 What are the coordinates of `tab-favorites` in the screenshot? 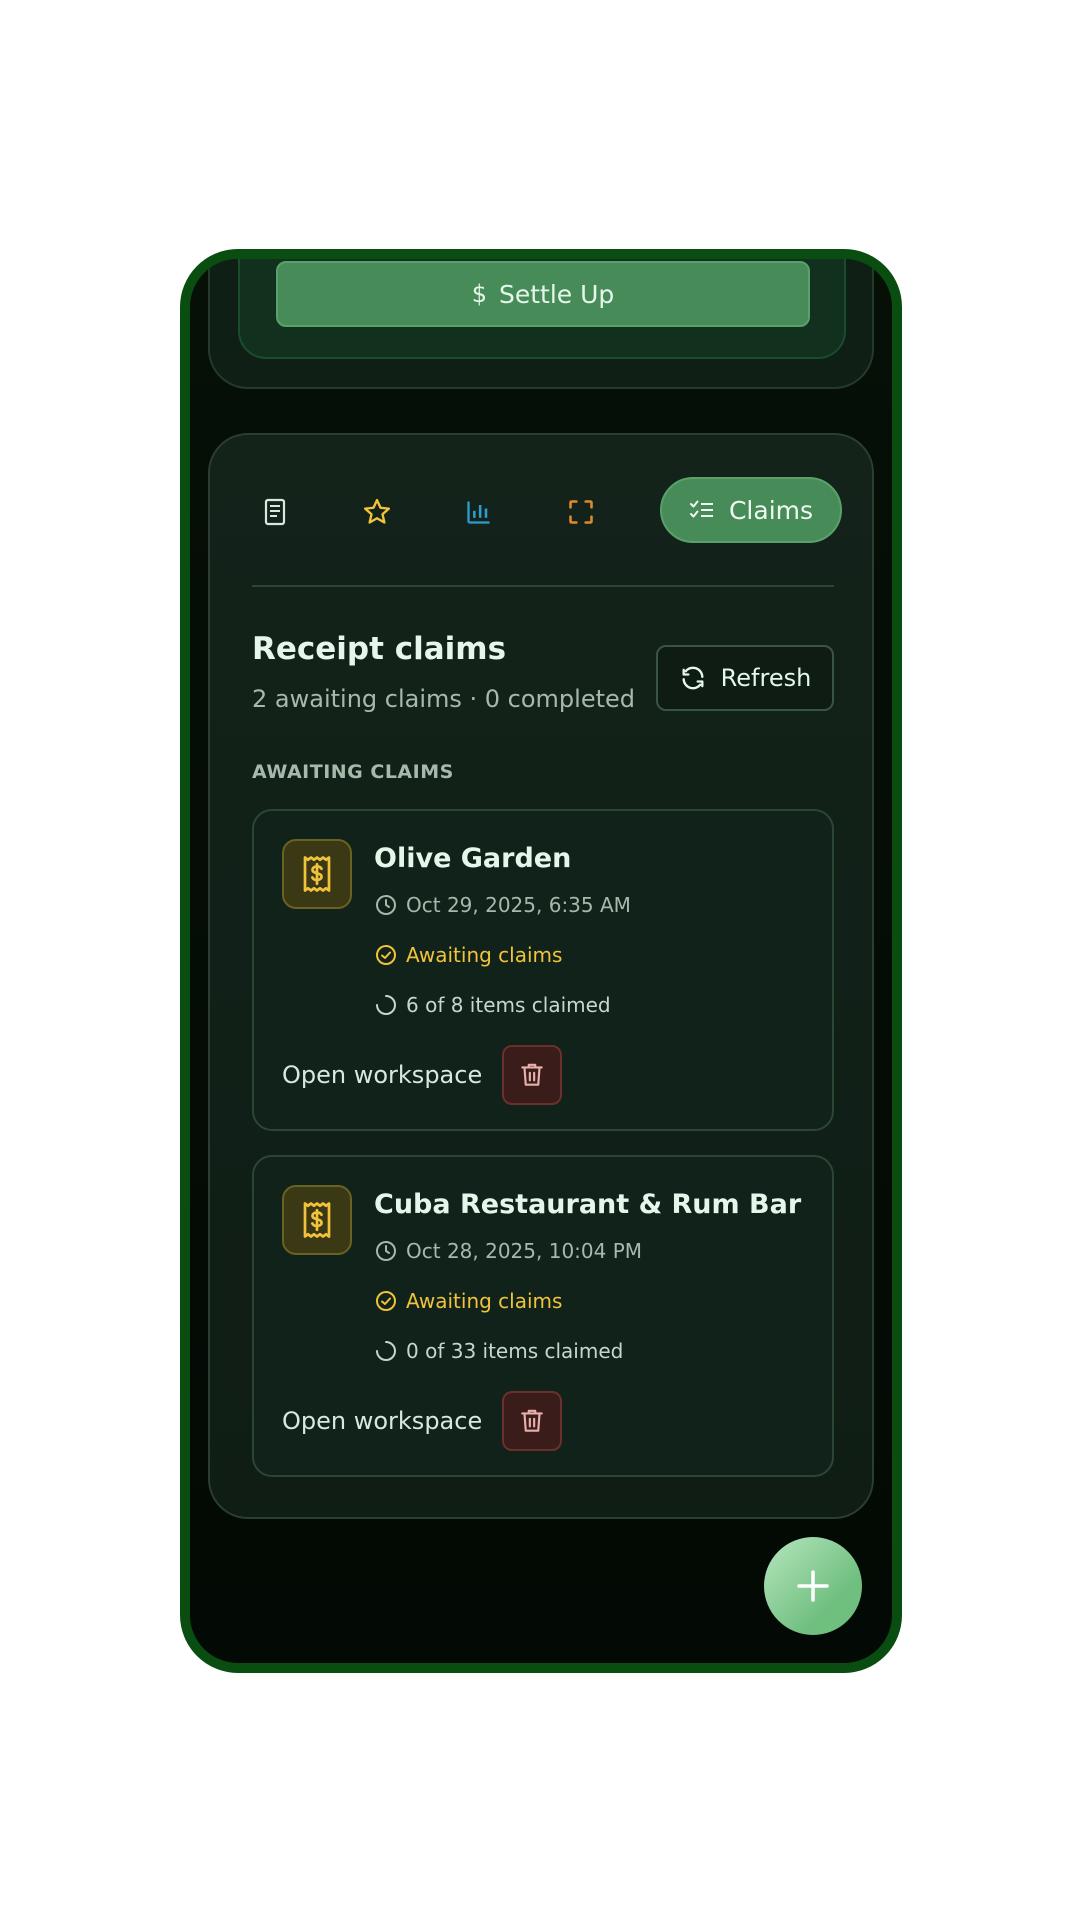 It's located at (377, 512).